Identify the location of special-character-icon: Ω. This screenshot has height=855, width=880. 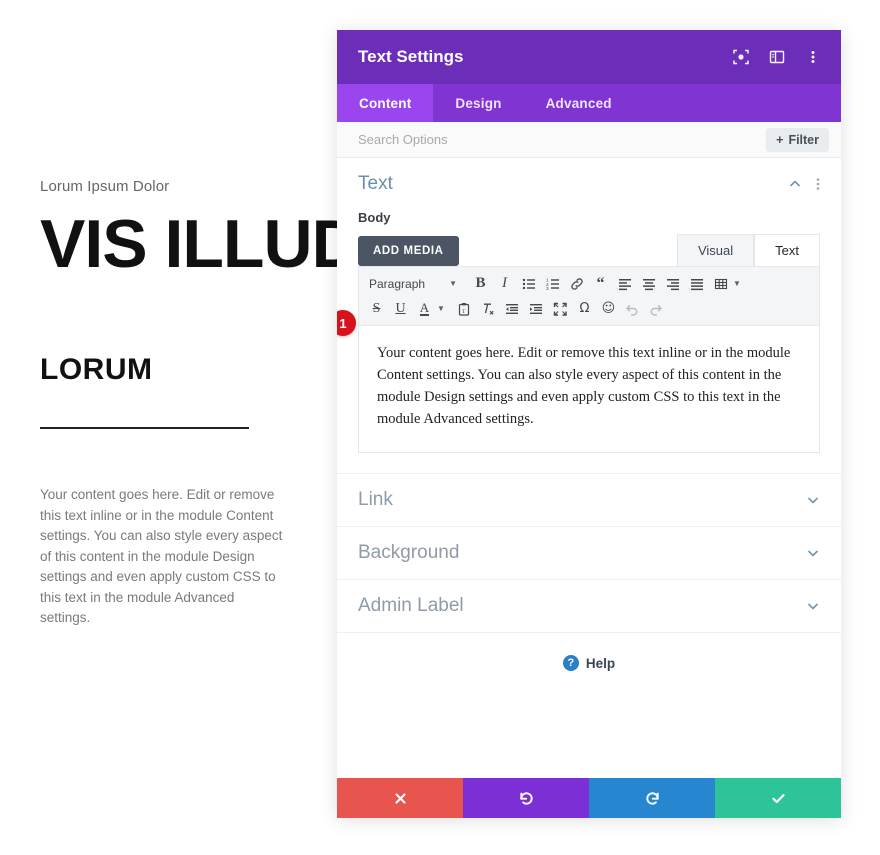
(584, 308).